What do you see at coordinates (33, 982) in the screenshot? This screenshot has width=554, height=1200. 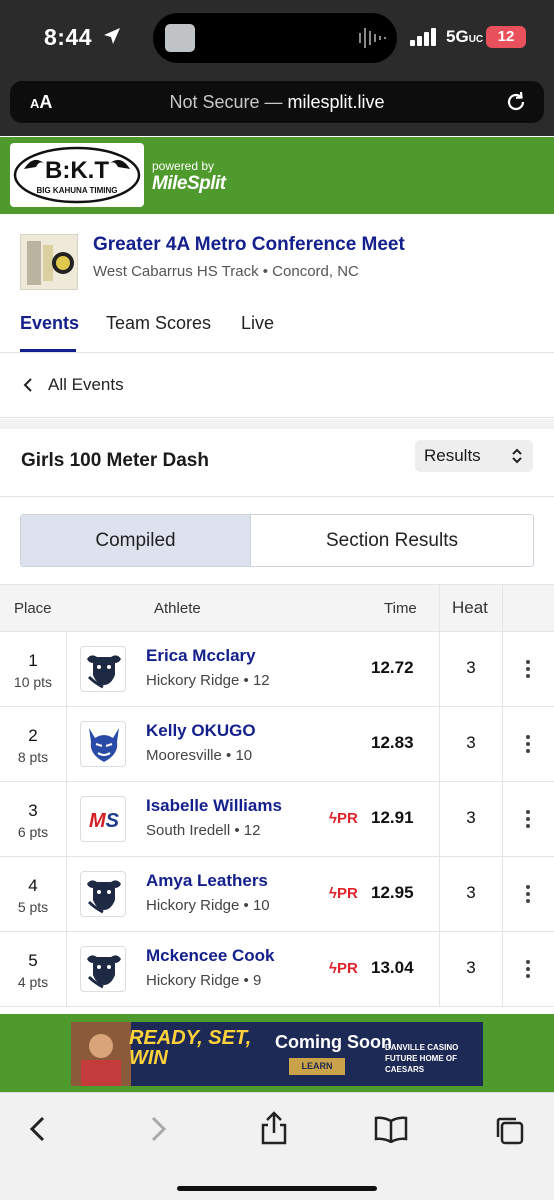 I see `points: 4 pts` at bounding box center [33, 982].